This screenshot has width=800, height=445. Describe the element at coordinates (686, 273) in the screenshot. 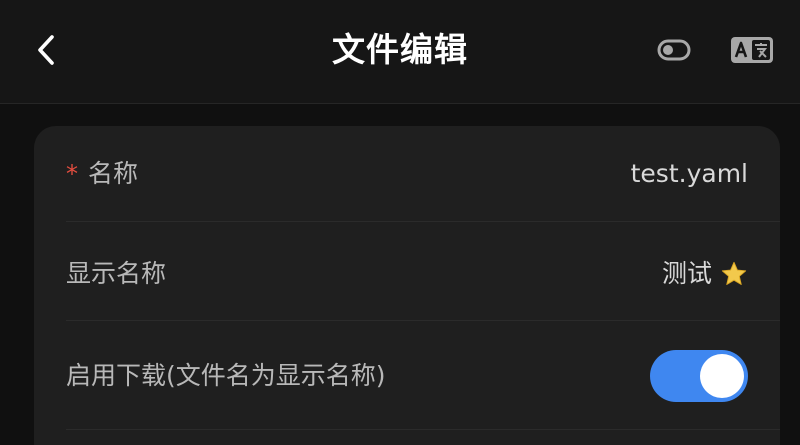

I see `display-name-value: 测试` at that location.